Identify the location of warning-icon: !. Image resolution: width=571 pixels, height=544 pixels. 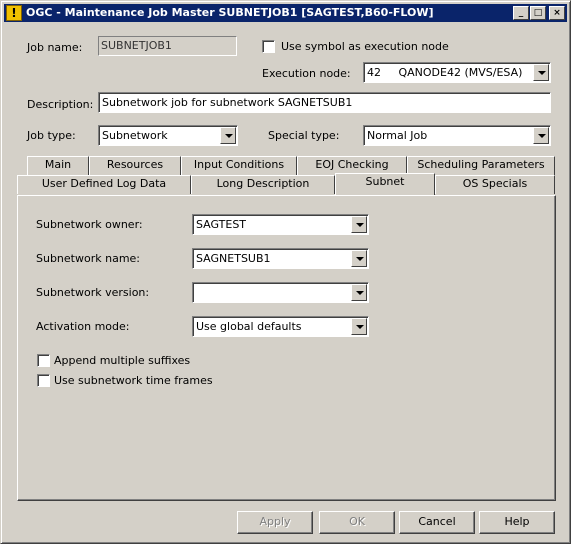
(14, 13).